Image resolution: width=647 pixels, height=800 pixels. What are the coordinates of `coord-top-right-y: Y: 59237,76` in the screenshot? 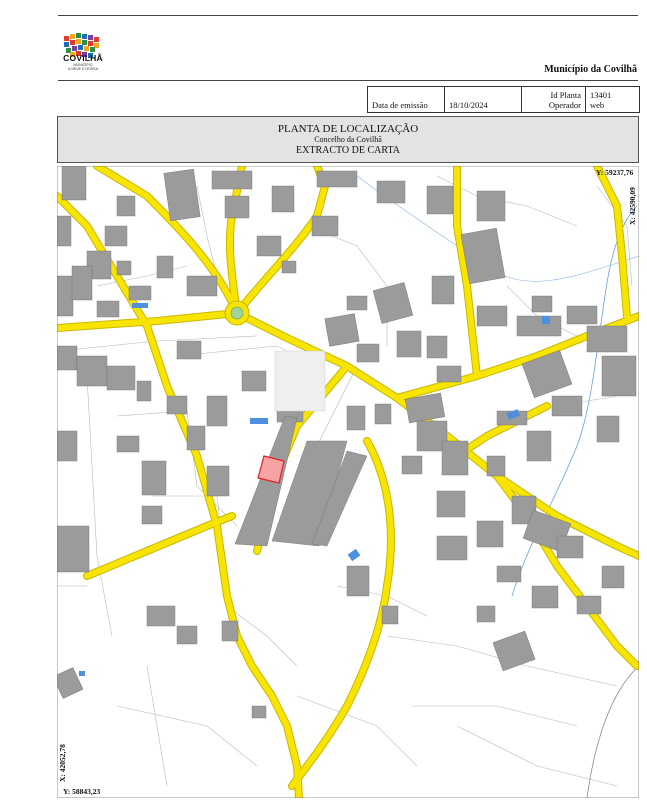 It's located at (615, 172).